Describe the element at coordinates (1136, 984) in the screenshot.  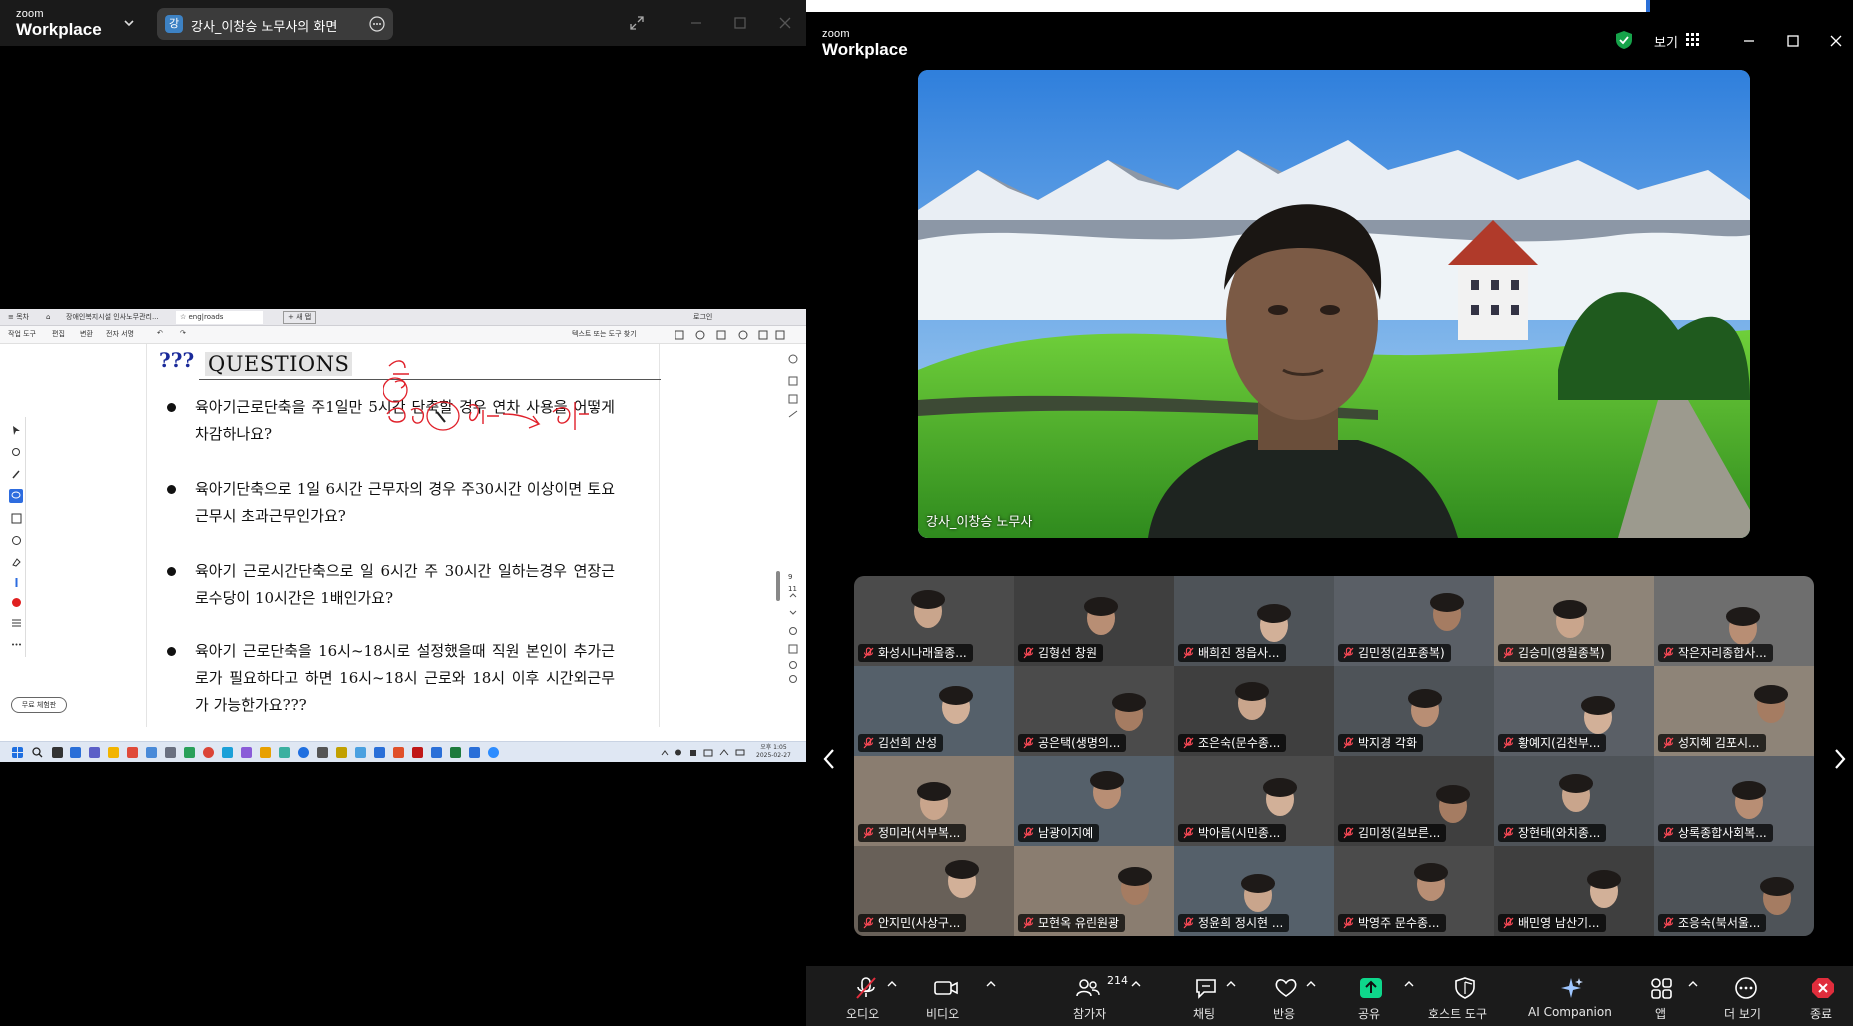
I see `participants-caret-icon` at that location.